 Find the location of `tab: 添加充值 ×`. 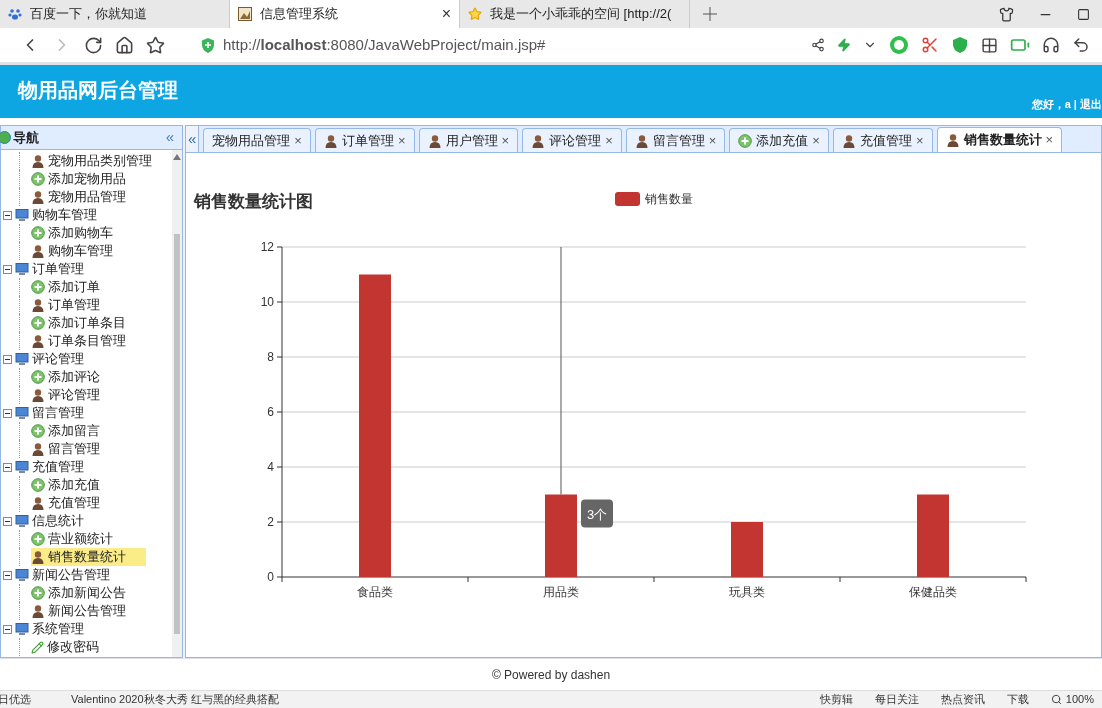

tab: 添加充值 × is located at coordinates (779, 140).